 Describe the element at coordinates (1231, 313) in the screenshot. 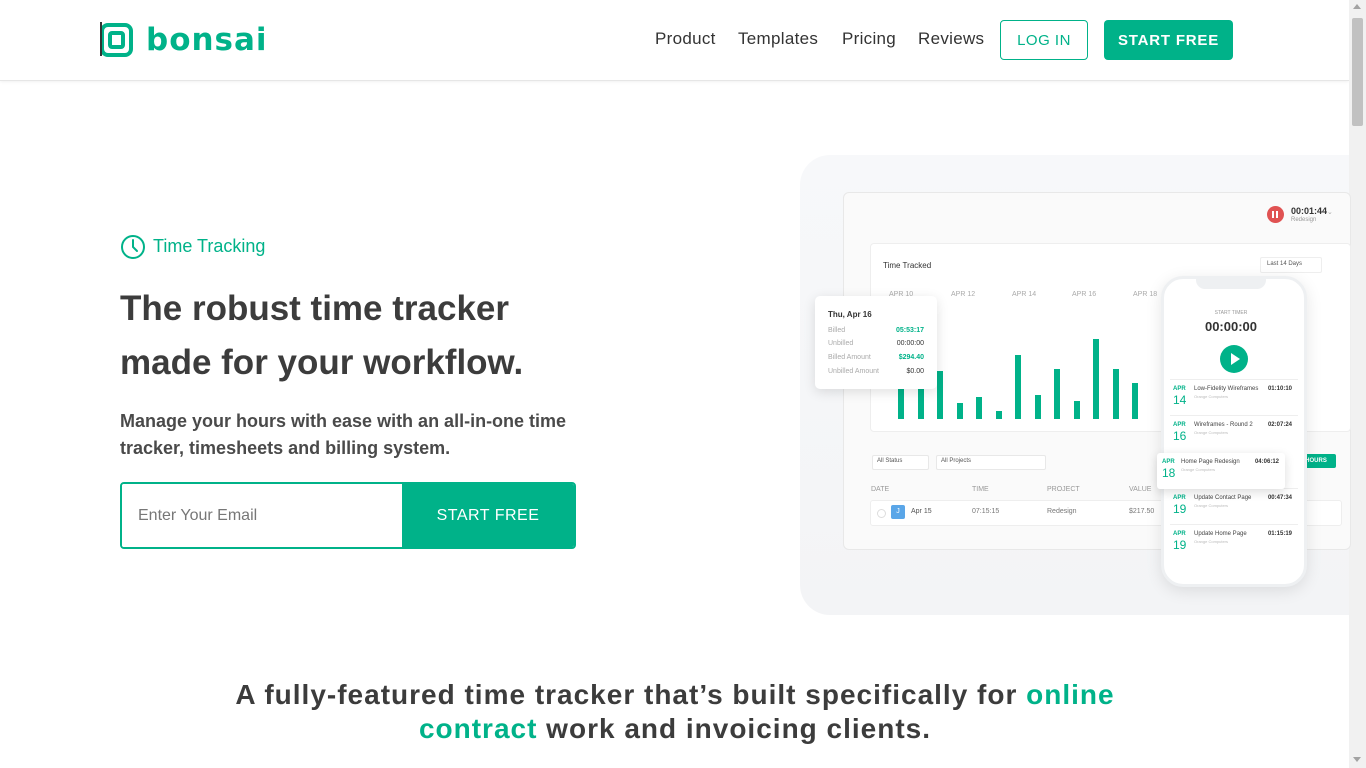

I see `start-timer-label: START TIMER` at that location.